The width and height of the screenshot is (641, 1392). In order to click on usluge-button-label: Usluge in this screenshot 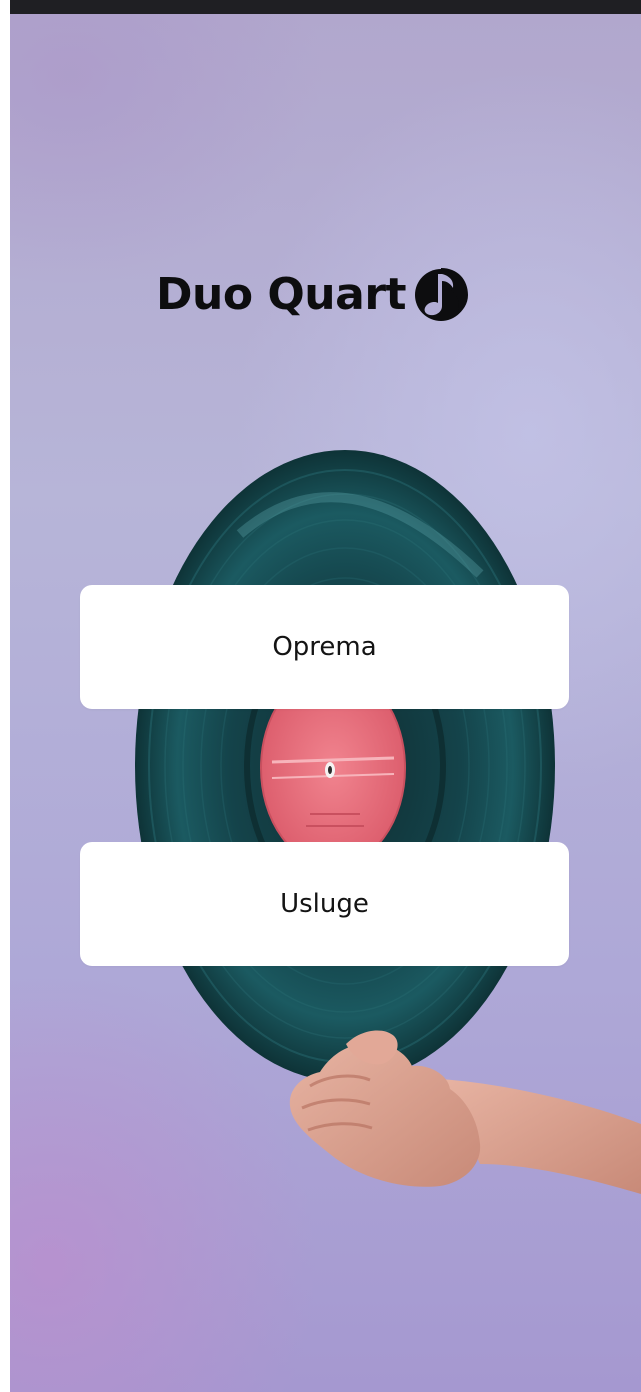, I will do `click(324, 904)`.